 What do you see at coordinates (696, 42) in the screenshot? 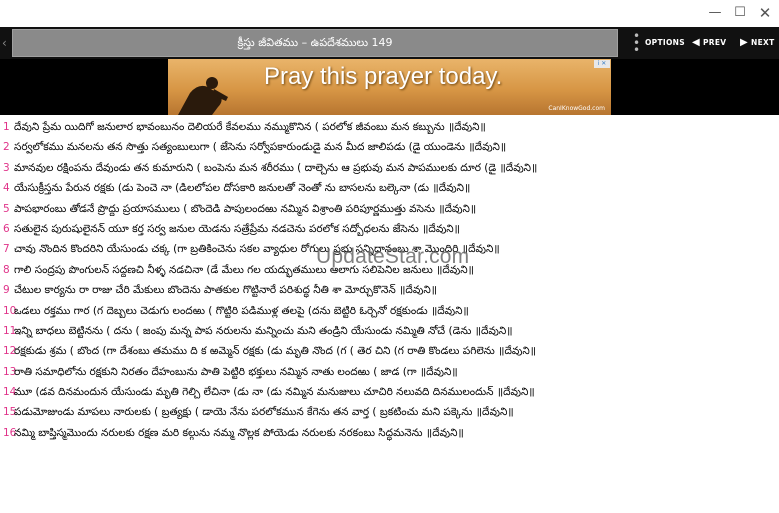
I see `arrow-left-icon: ◀` at bounding box center [696, 42].